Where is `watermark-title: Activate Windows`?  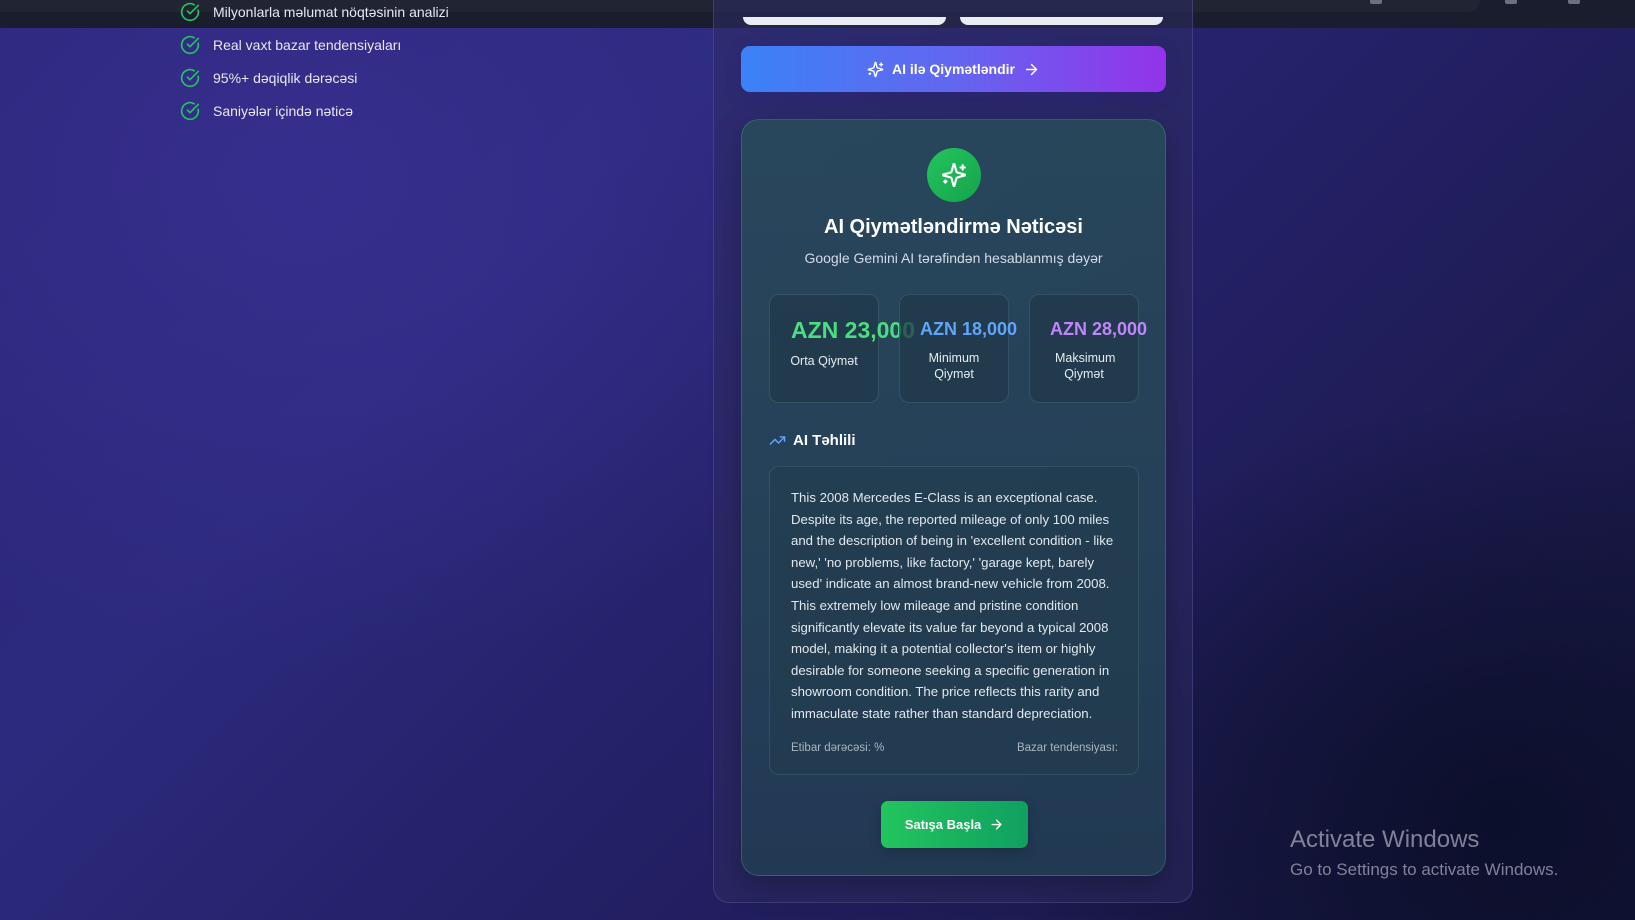
watermark-title: Activate Windows is located at coordinates (1385, 839).